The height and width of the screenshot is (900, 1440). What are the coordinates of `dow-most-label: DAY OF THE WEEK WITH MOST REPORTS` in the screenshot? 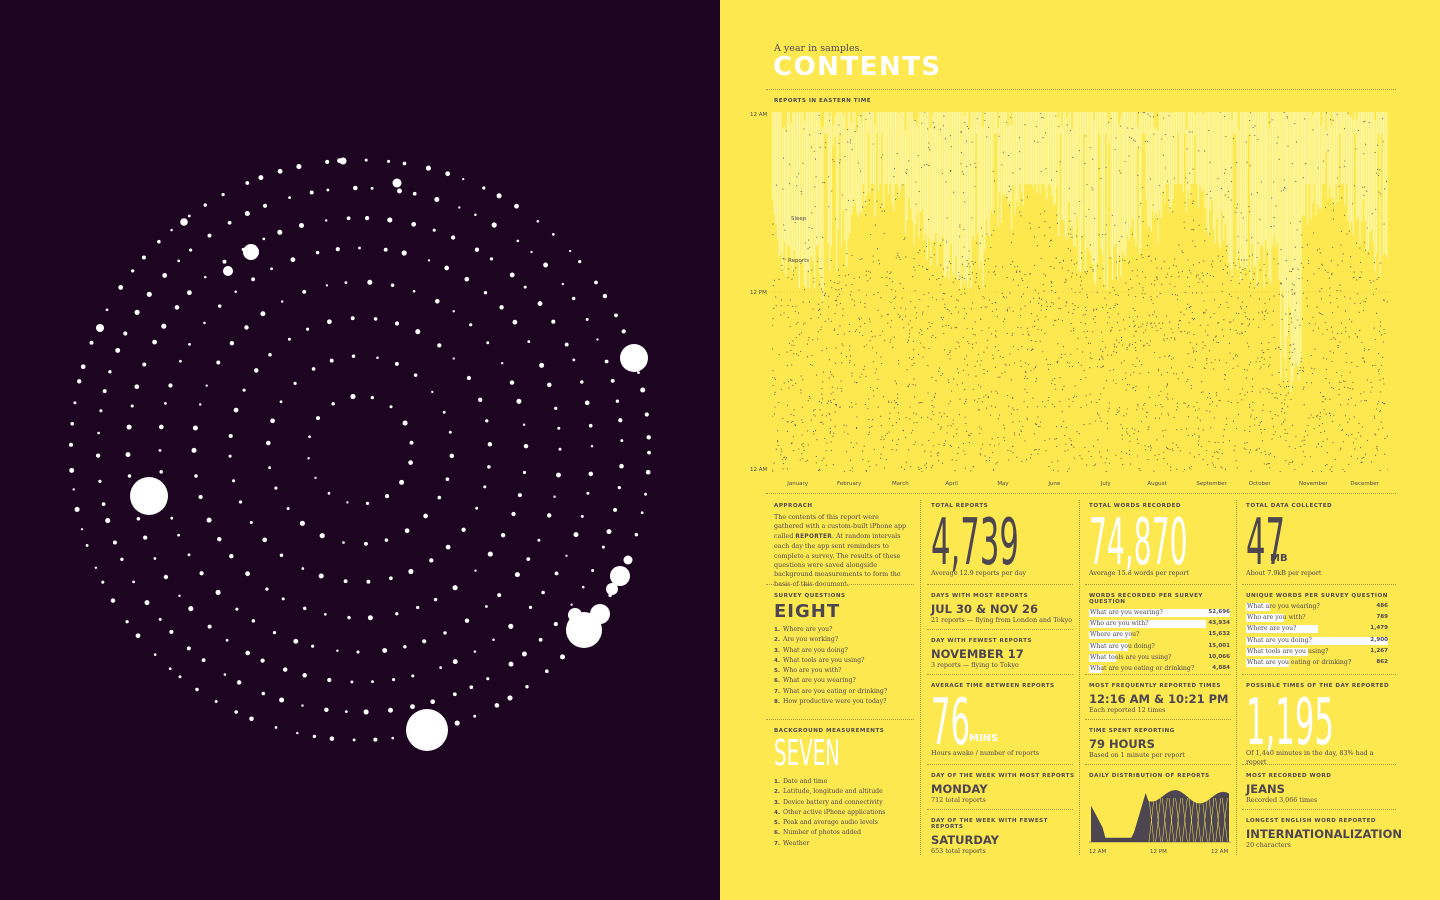 It's located at (1003, 776).